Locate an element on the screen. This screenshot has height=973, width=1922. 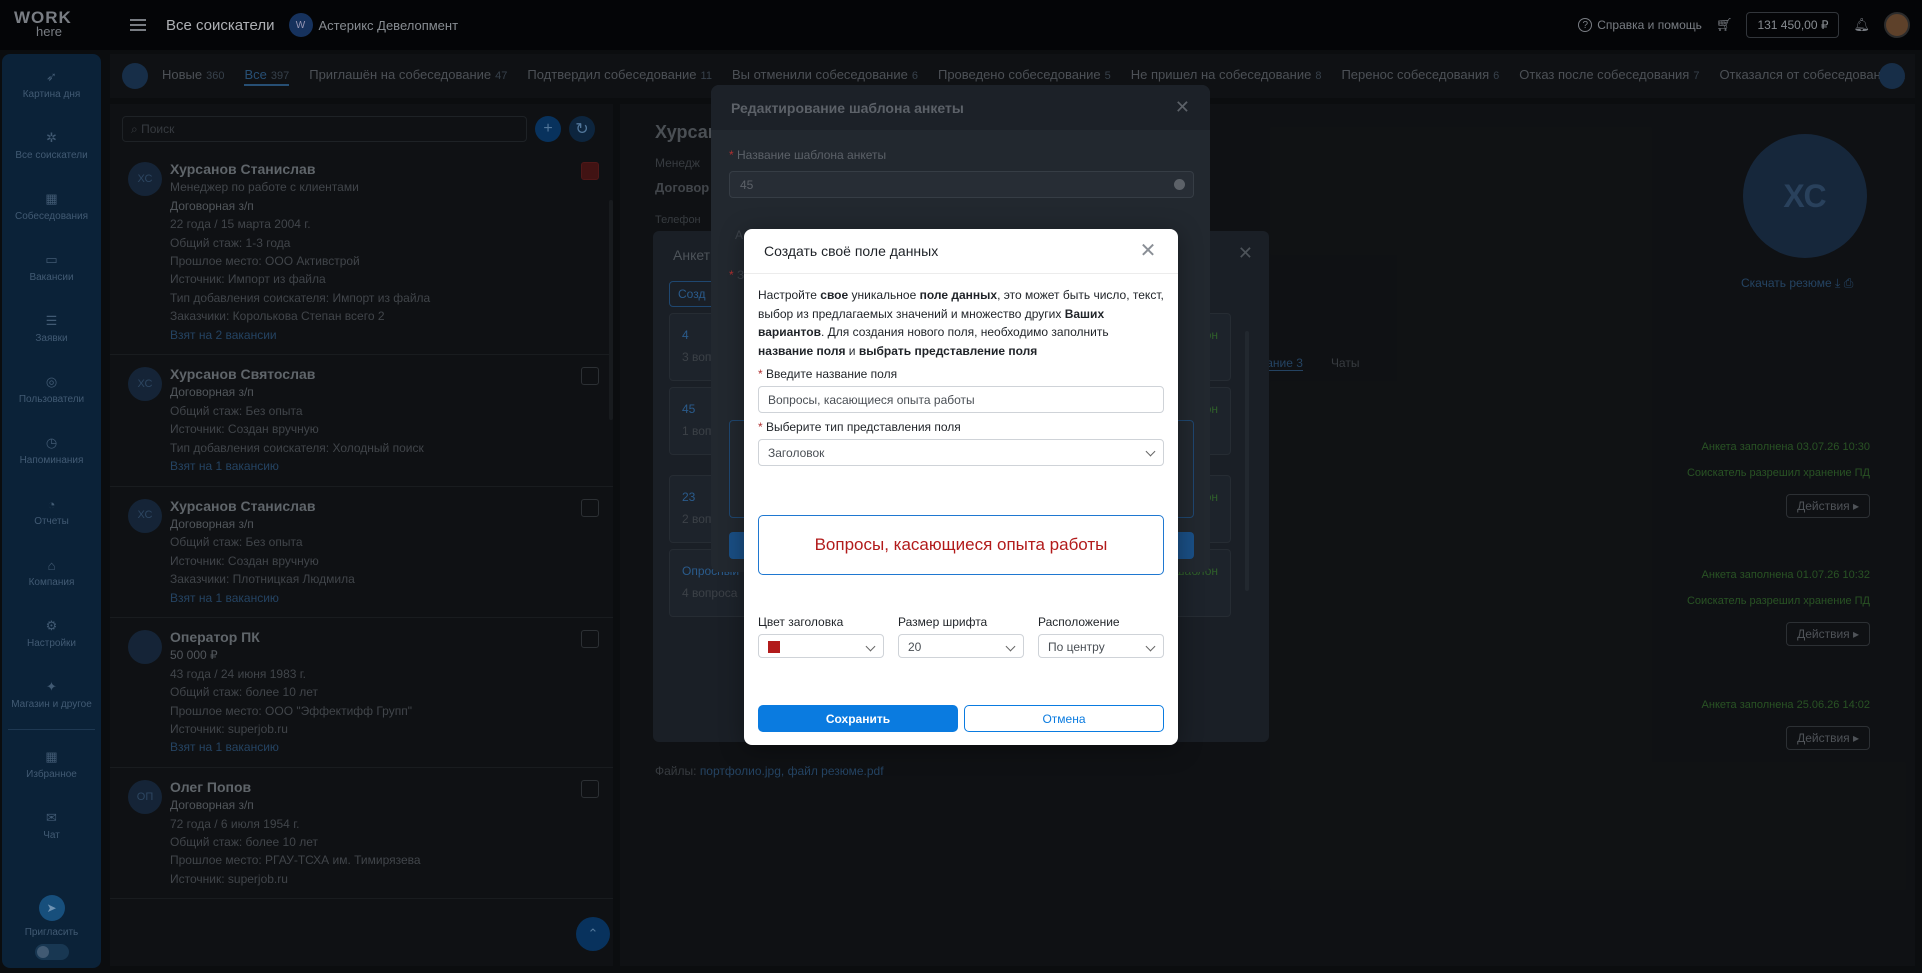
save-button: Сохранить is located at coordinates (858, 718).